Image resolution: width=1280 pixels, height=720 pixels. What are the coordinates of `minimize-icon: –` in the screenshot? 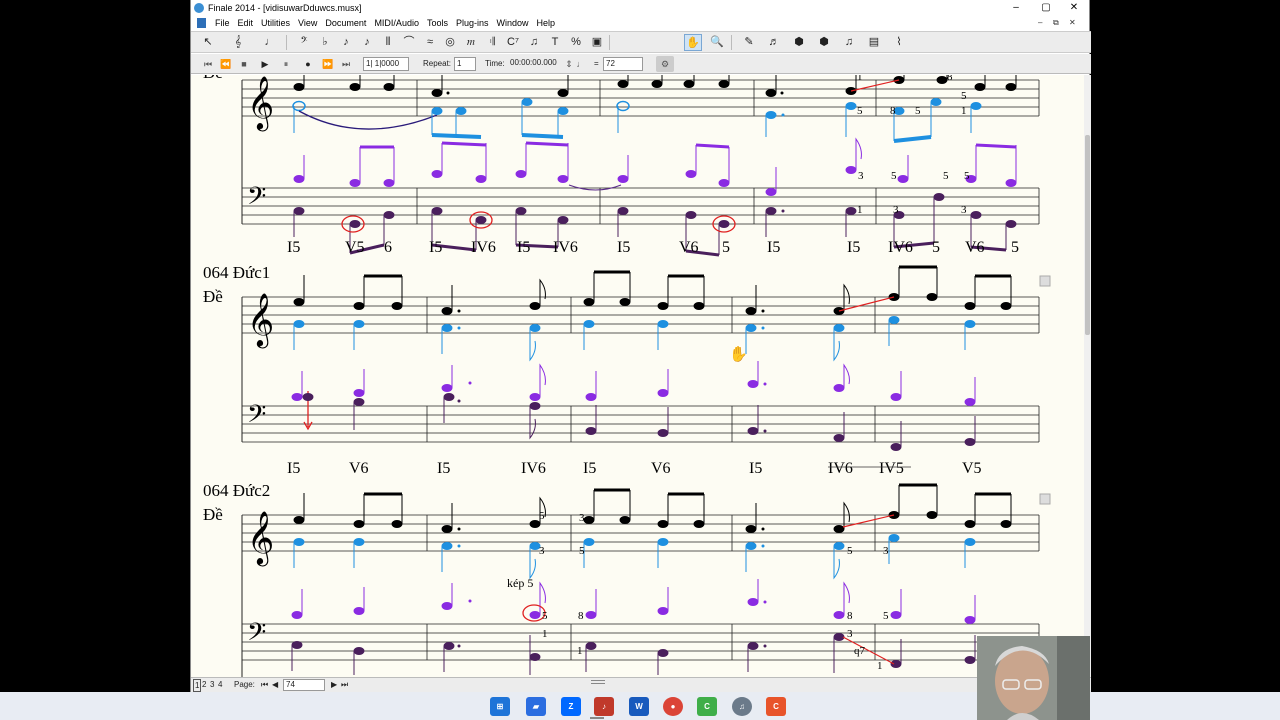 It's located at (1016, 8).